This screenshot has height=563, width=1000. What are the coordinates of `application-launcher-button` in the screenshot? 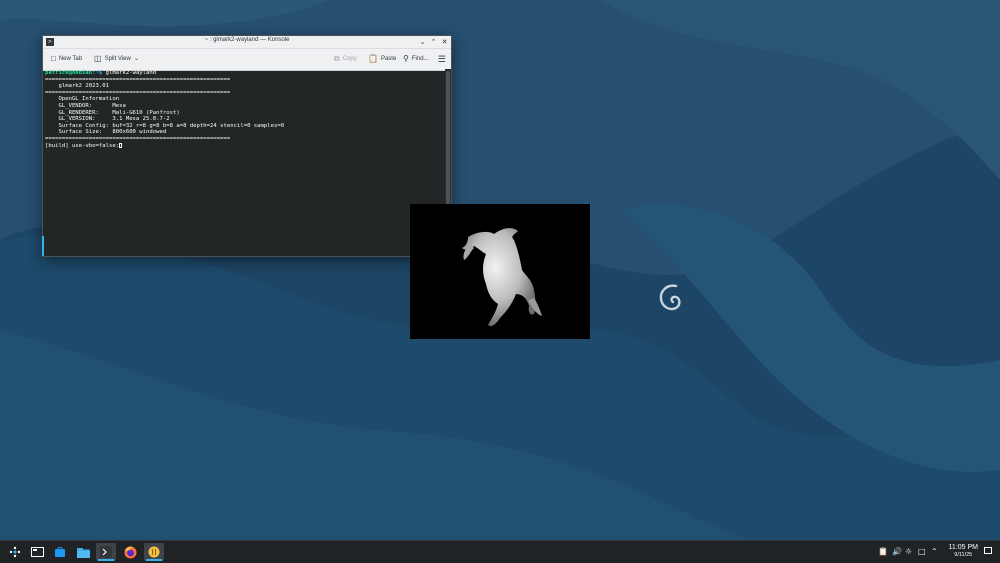 It's located at (15, 552).